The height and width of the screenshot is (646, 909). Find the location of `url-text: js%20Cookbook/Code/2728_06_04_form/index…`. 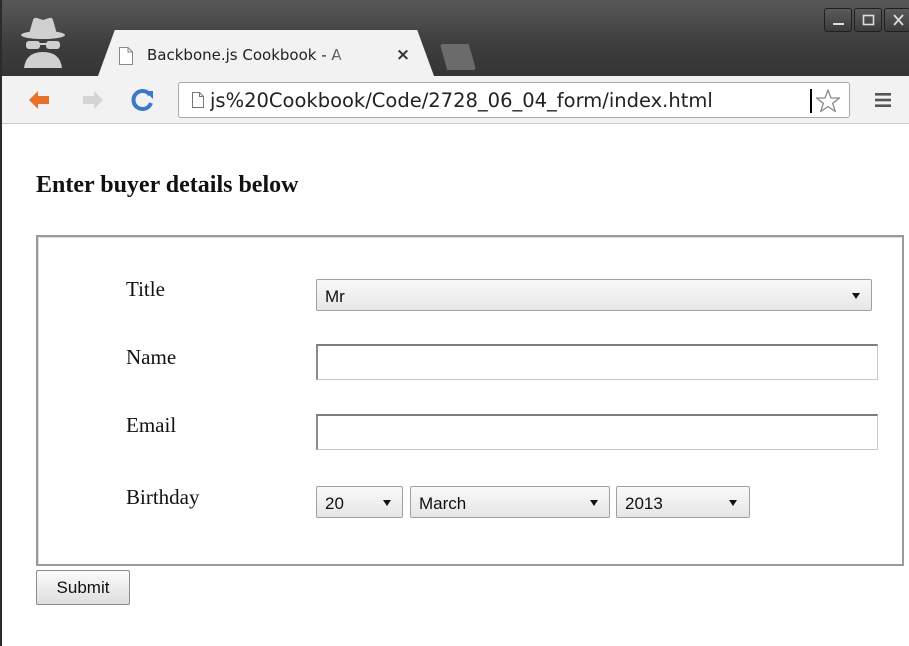

url-text: js%20Cookbook/Code/2728_06_04_form/index… is located at coordinates (510, 101).